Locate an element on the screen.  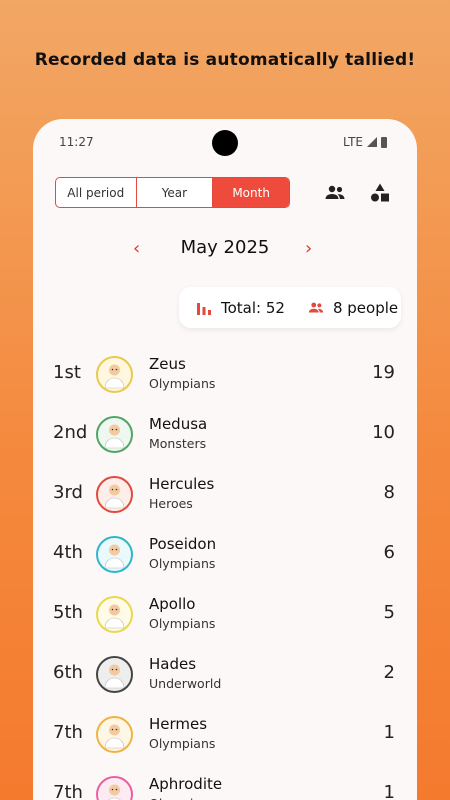
headline: Recorded data is automatically tallied! is located at coordinates (225, 60).